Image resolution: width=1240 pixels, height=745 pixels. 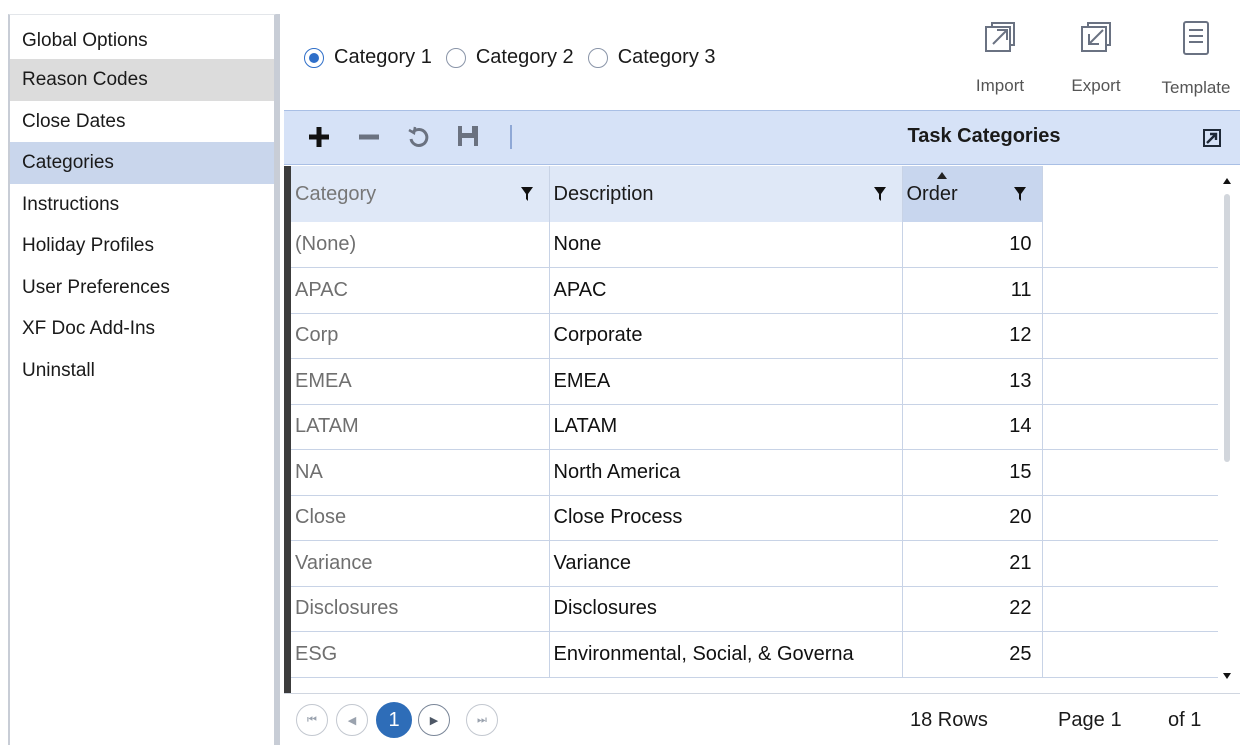 What do you see at coordinates (420, 563) in the screenshot?
I see `cell-category: Variance` at bounding box center [420, 563].